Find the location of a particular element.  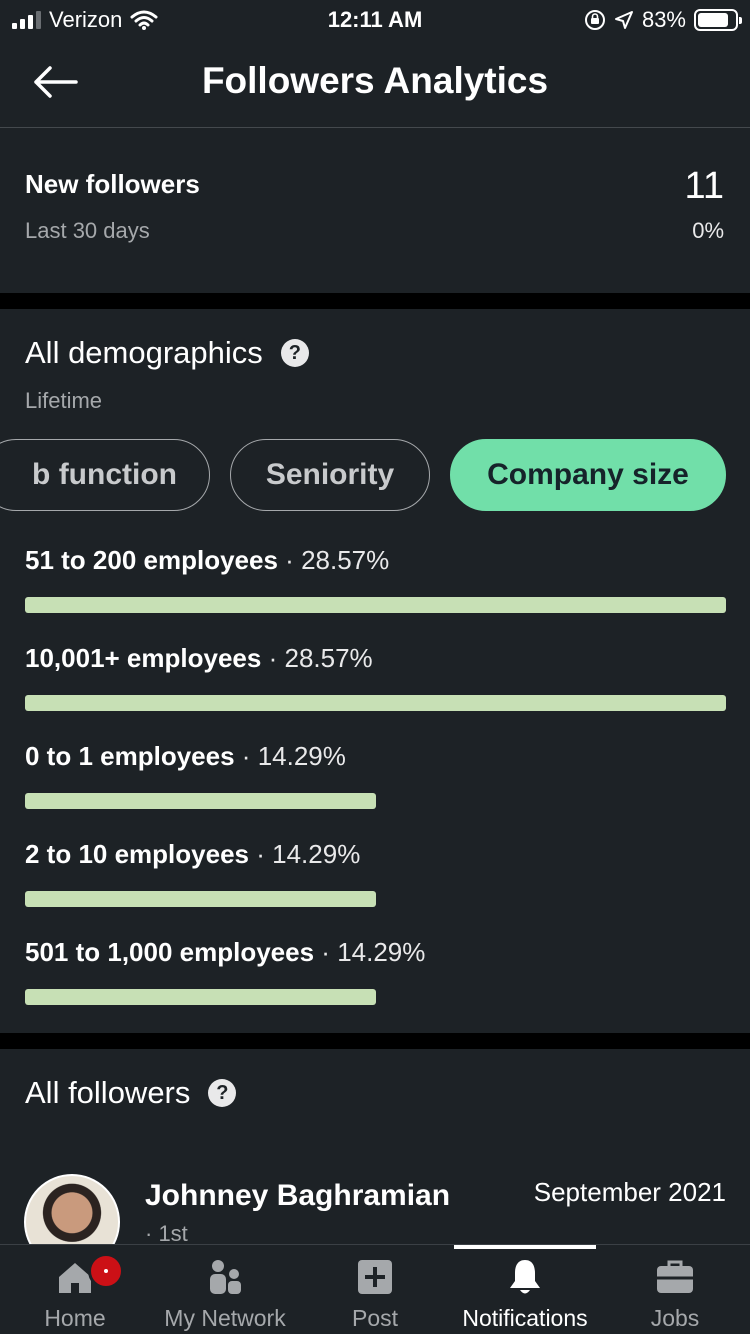

new-followers-period: Last 30 days is located at coordinates (87, 230).